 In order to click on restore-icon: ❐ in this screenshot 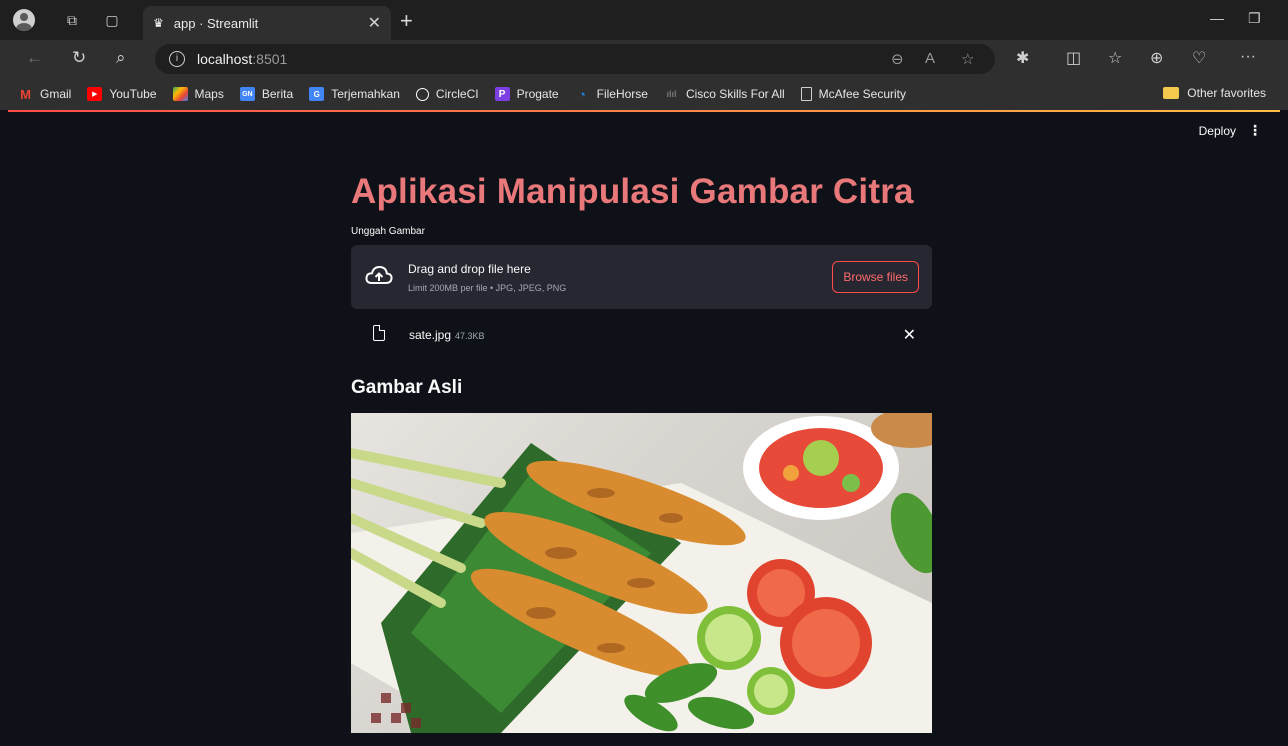, I will do `click(1254, 18)`.